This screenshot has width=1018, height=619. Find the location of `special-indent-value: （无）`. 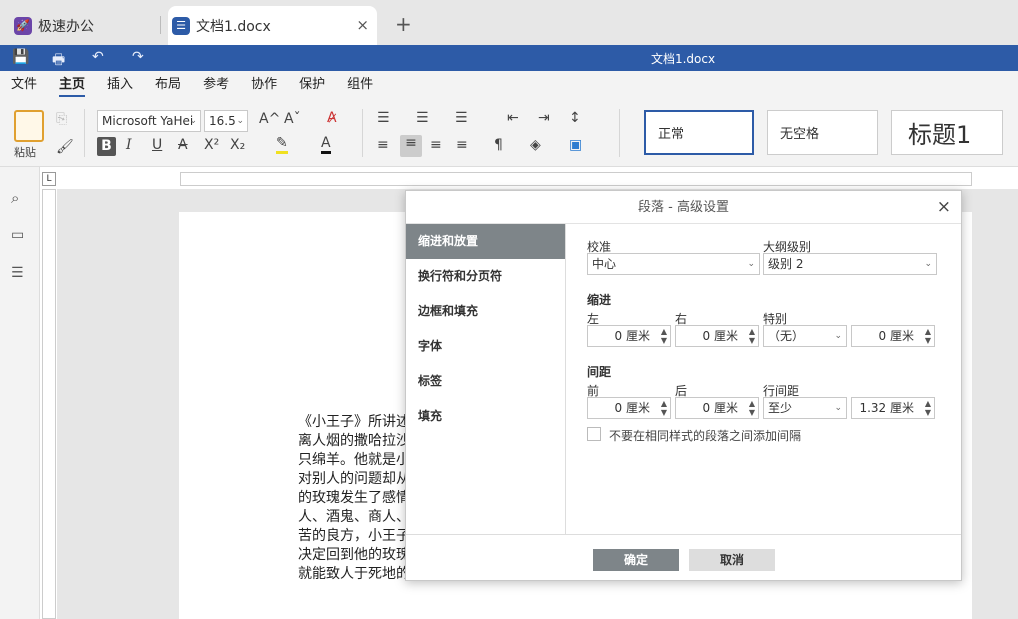

special-indent-value: （无） is located at coordinates (786, 336).